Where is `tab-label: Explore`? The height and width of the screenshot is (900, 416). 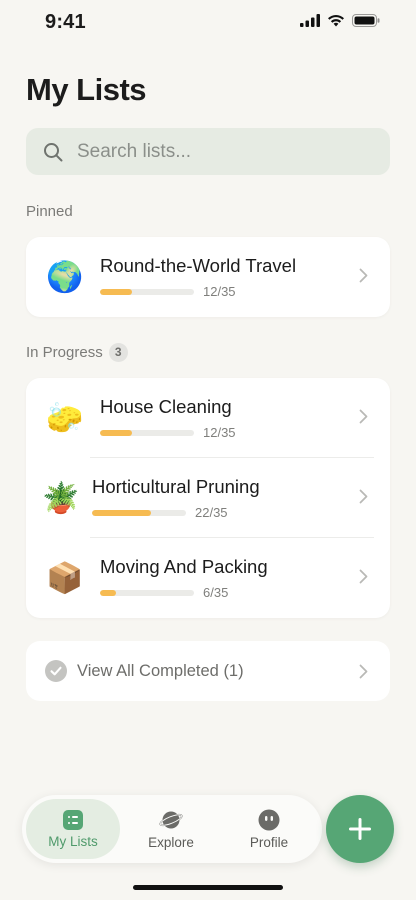
tab-label: Explore is located at coordinates (171, 842).